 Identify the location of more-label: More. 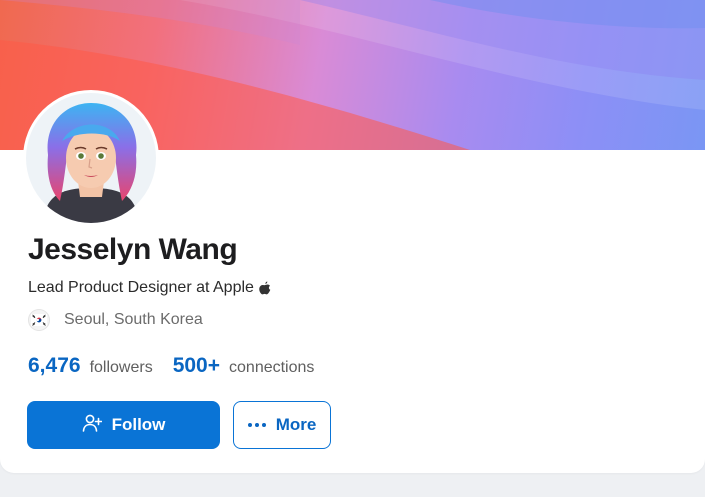
(296, 424).